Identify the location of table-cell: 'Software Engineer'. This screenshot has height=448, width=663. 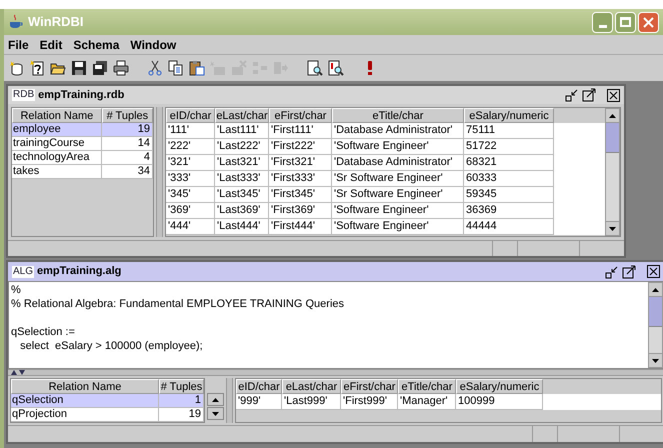
(398, 227).